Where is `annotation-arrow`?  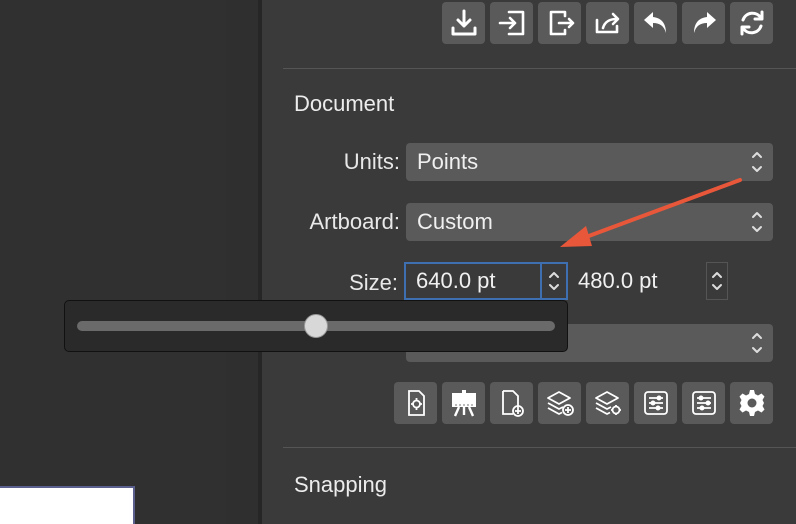 annotation-arrow is located at coordinates (651, 212).